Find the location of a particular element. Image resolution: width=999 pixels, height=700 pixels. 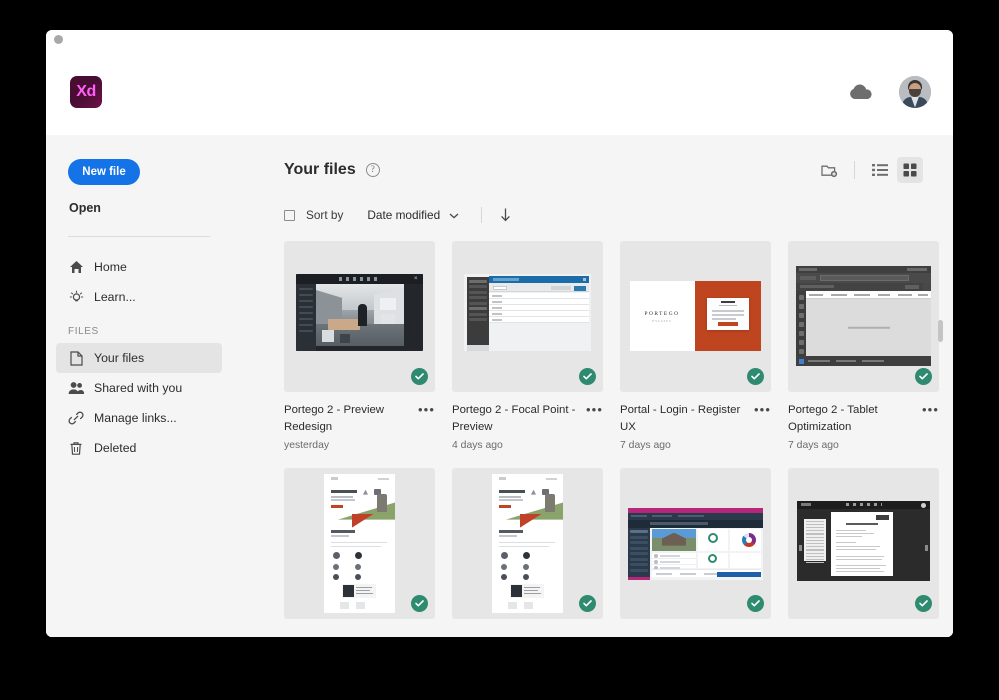

lightbox-sidebar is located at coordinates (306, 317).